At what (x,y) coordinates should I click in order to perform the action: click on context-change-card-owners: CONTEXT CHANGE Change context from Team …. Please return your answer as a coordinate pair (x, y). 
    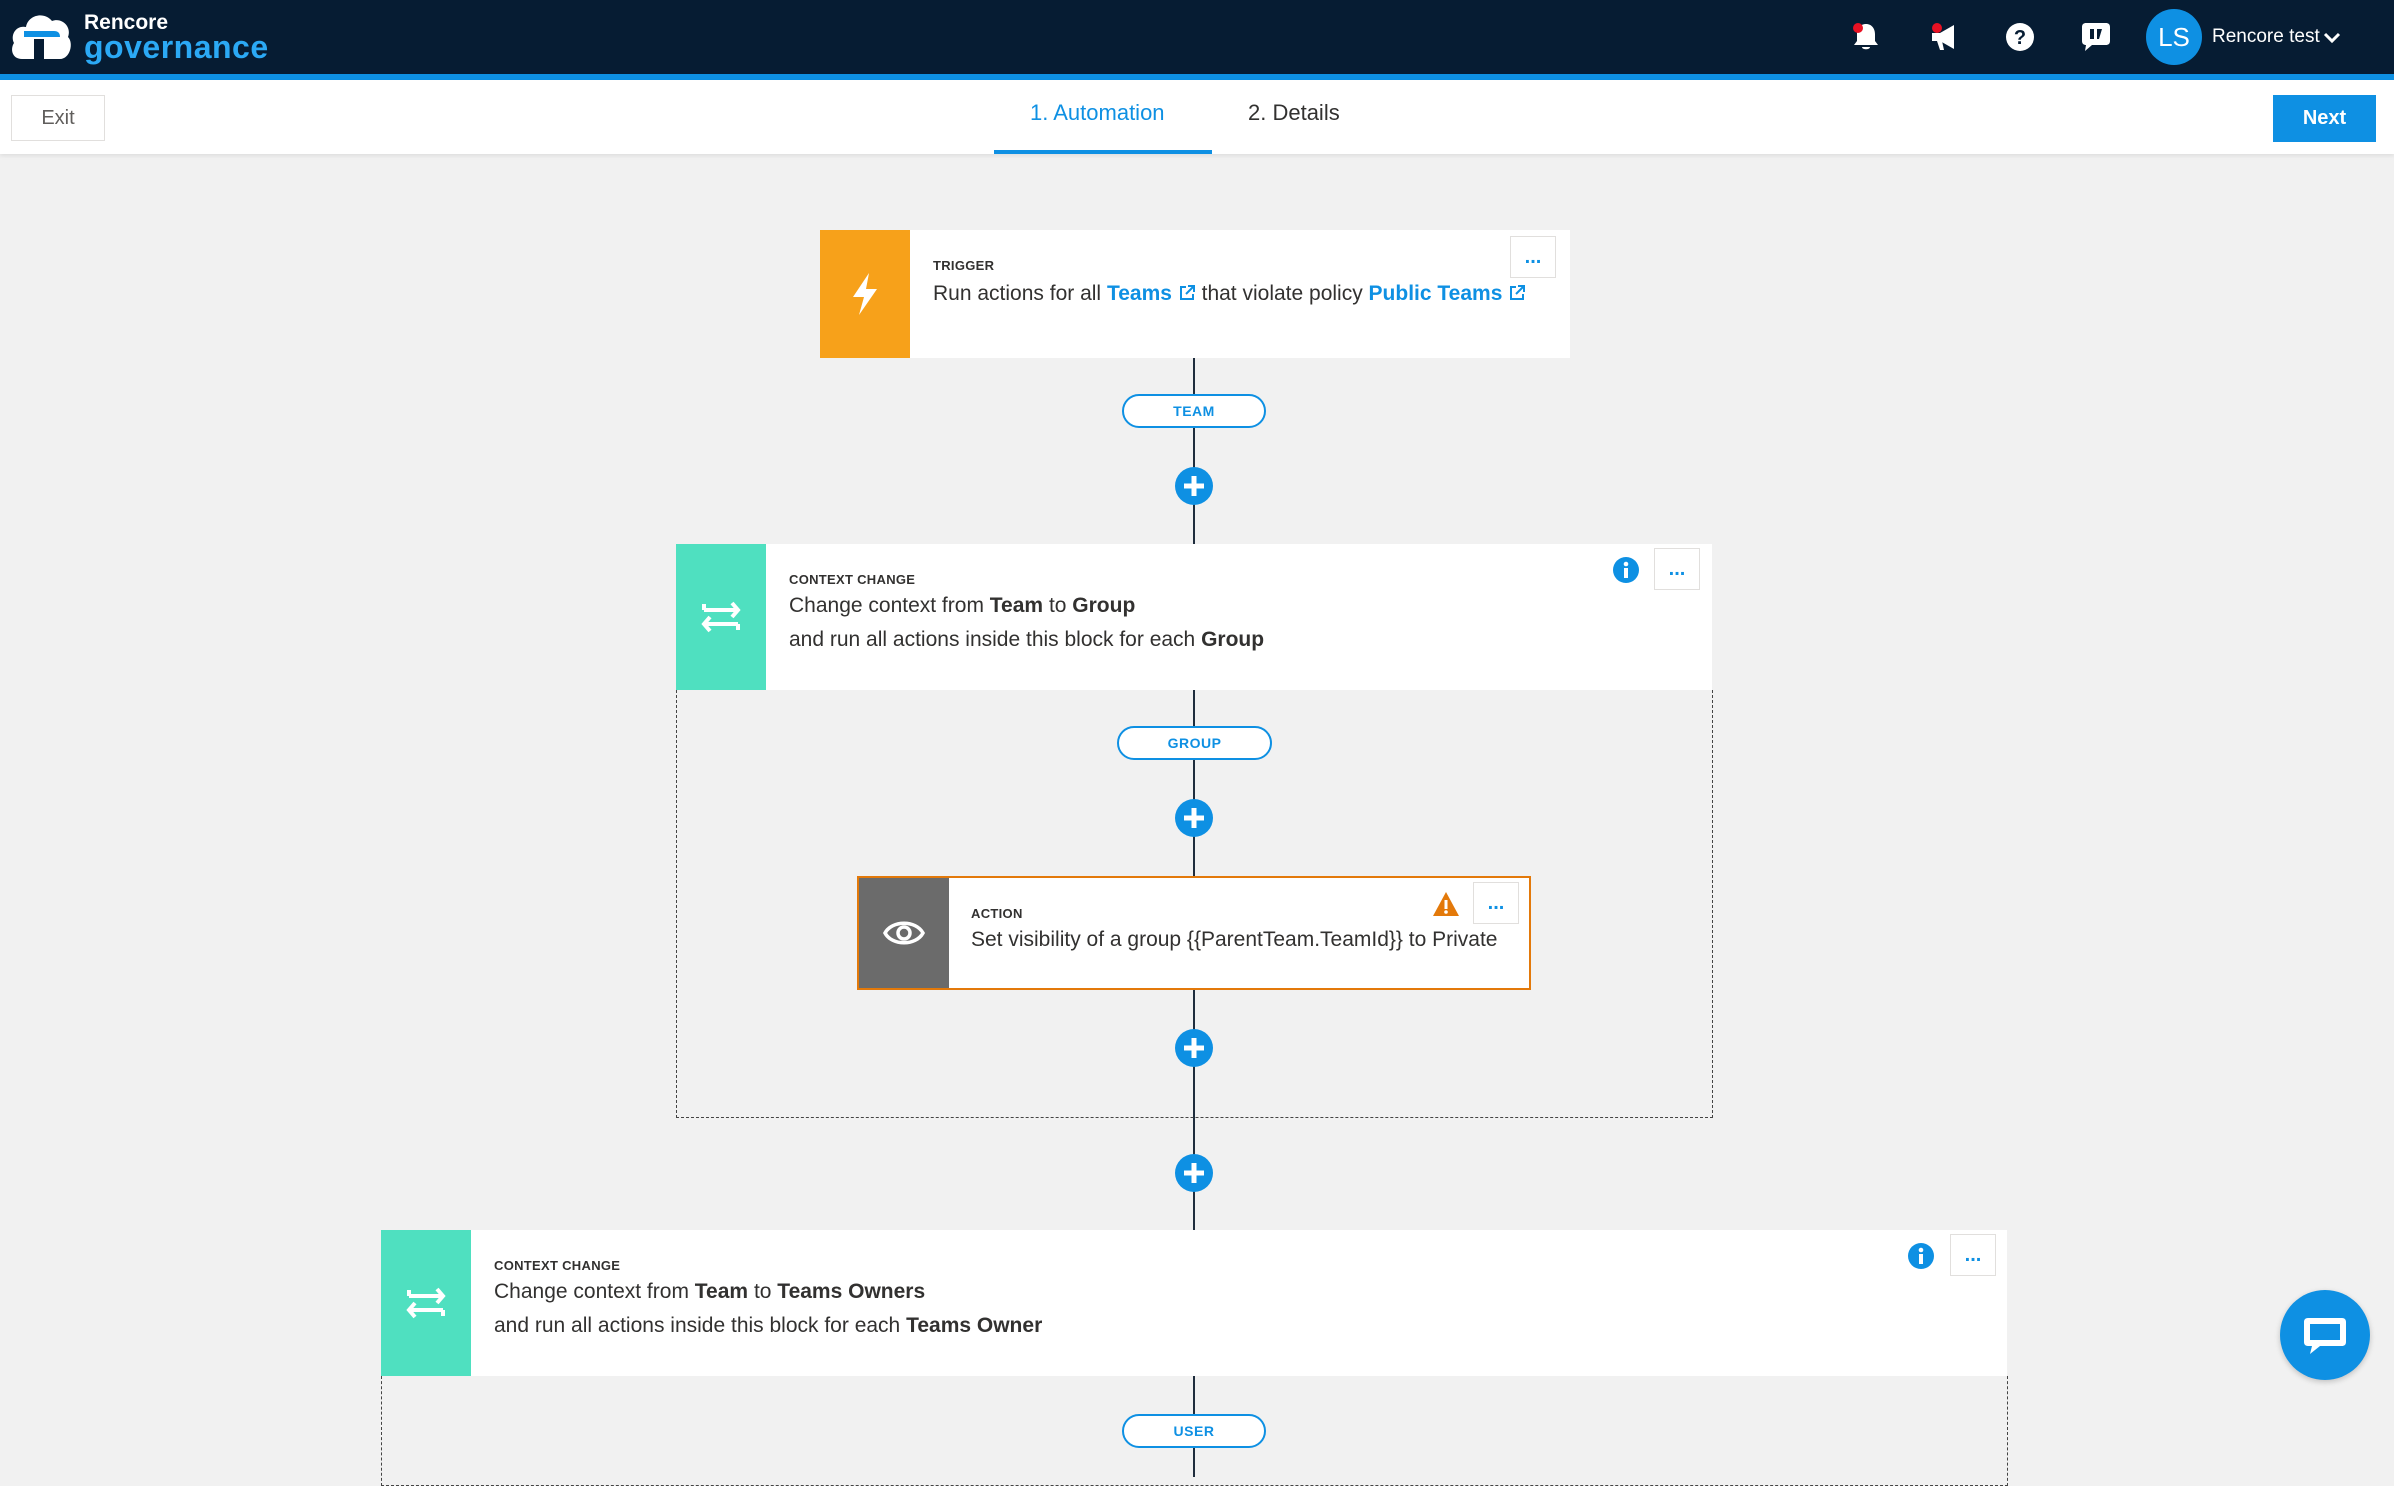
    Looking at the image, I should click on (1194, 1303).